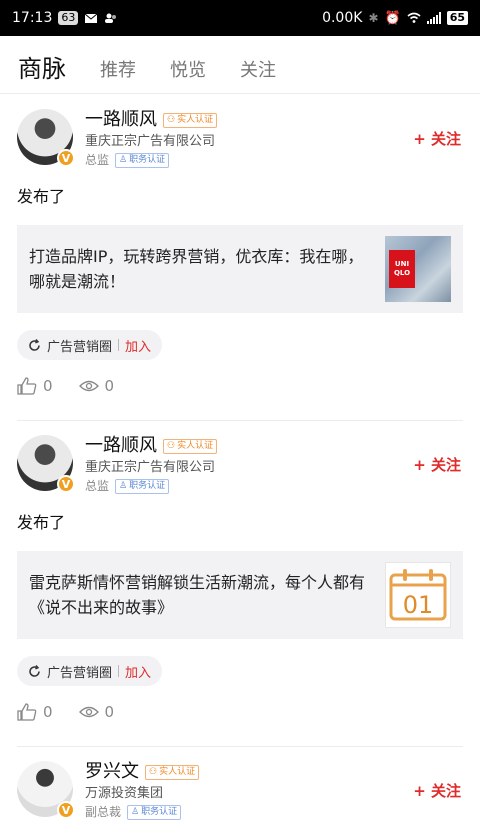  Describe the element at coordinates (457, 18) in the screenshot. I see `battery-level: 65` at that location.